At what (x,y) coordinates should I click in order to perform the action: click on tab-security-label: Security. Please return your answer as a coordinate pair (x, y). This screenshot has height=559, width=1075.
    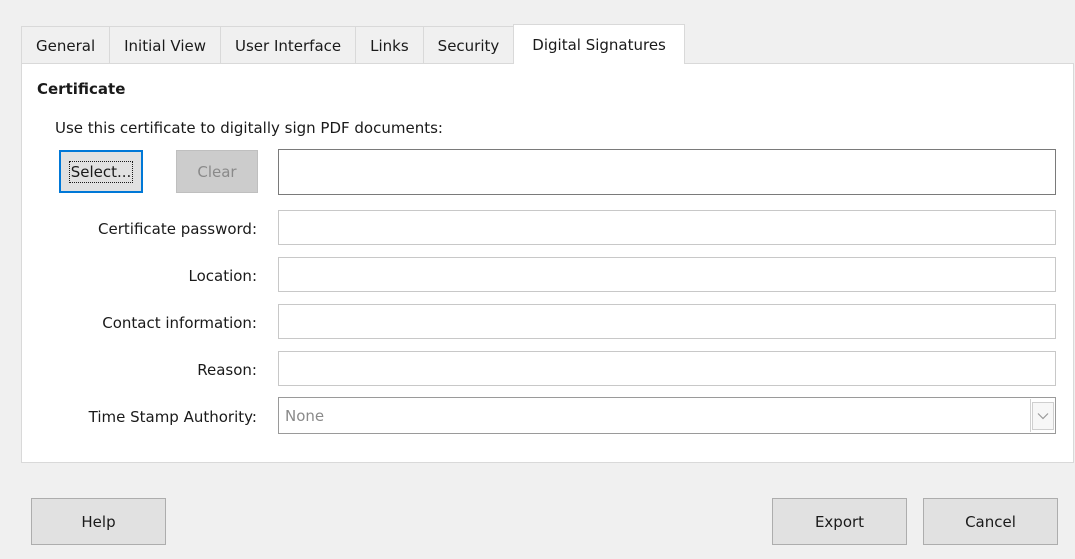
    Looking at the image, I should click on (468, 45).